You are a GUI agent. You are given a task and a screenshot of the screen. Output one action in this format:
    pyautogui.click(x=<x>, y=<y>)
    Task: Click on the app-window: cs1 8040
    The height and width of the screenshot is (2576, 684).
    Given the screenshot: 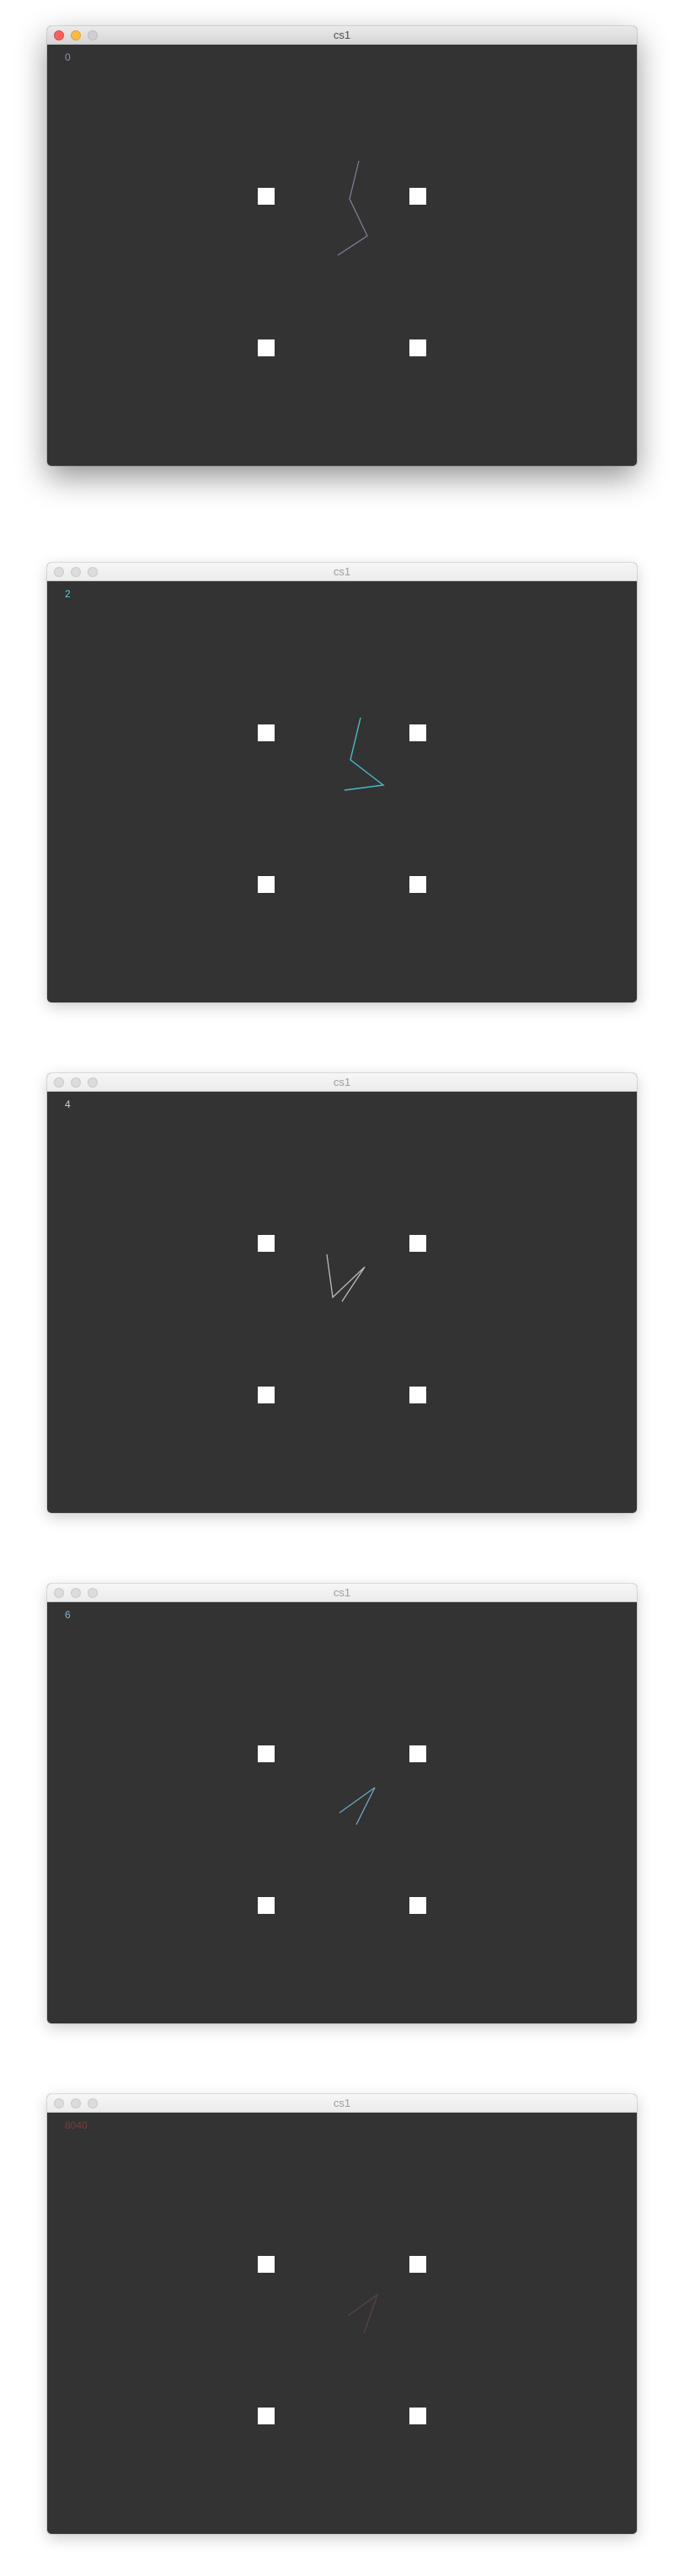 What is the action you would take?
    pyautogui.click(x=342, y=2314)
    